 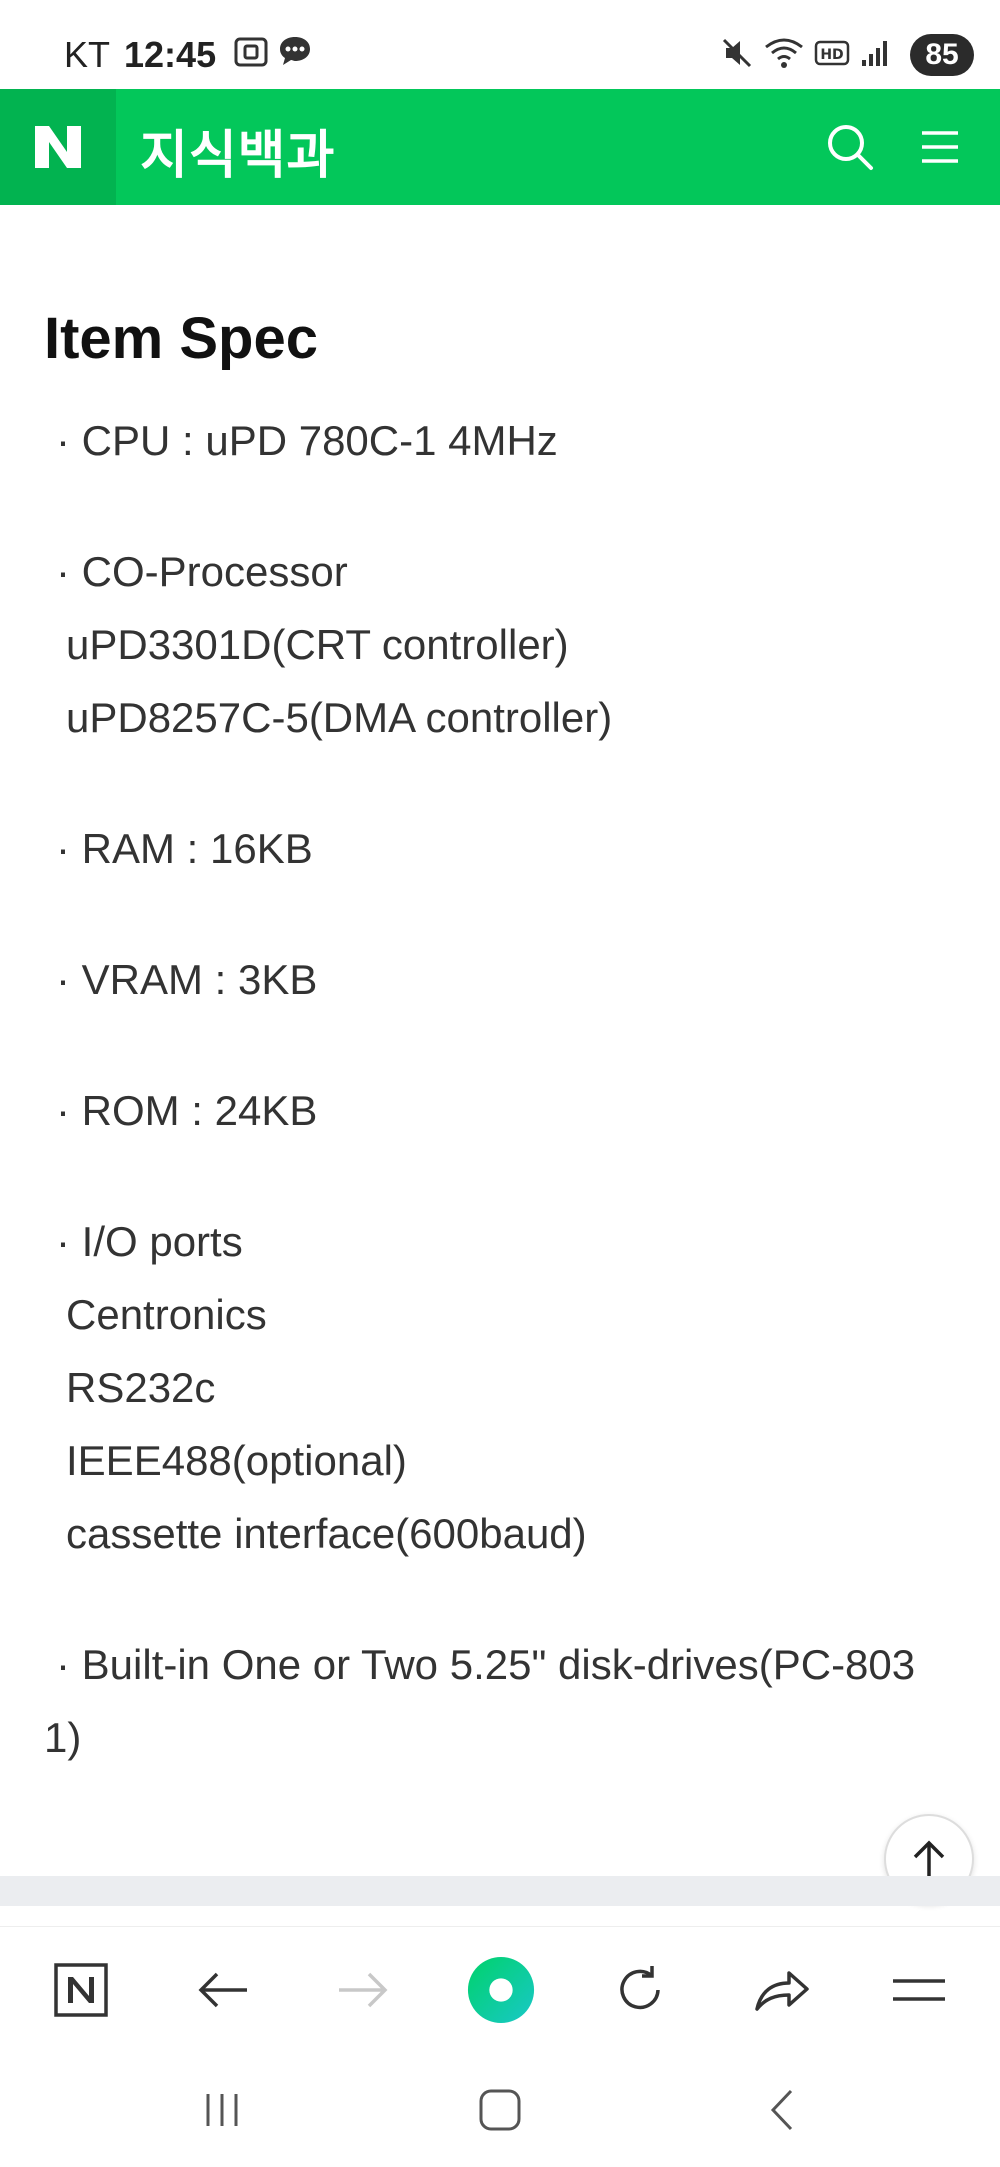 I want to click on share-button, so click(x=781, y=1990).